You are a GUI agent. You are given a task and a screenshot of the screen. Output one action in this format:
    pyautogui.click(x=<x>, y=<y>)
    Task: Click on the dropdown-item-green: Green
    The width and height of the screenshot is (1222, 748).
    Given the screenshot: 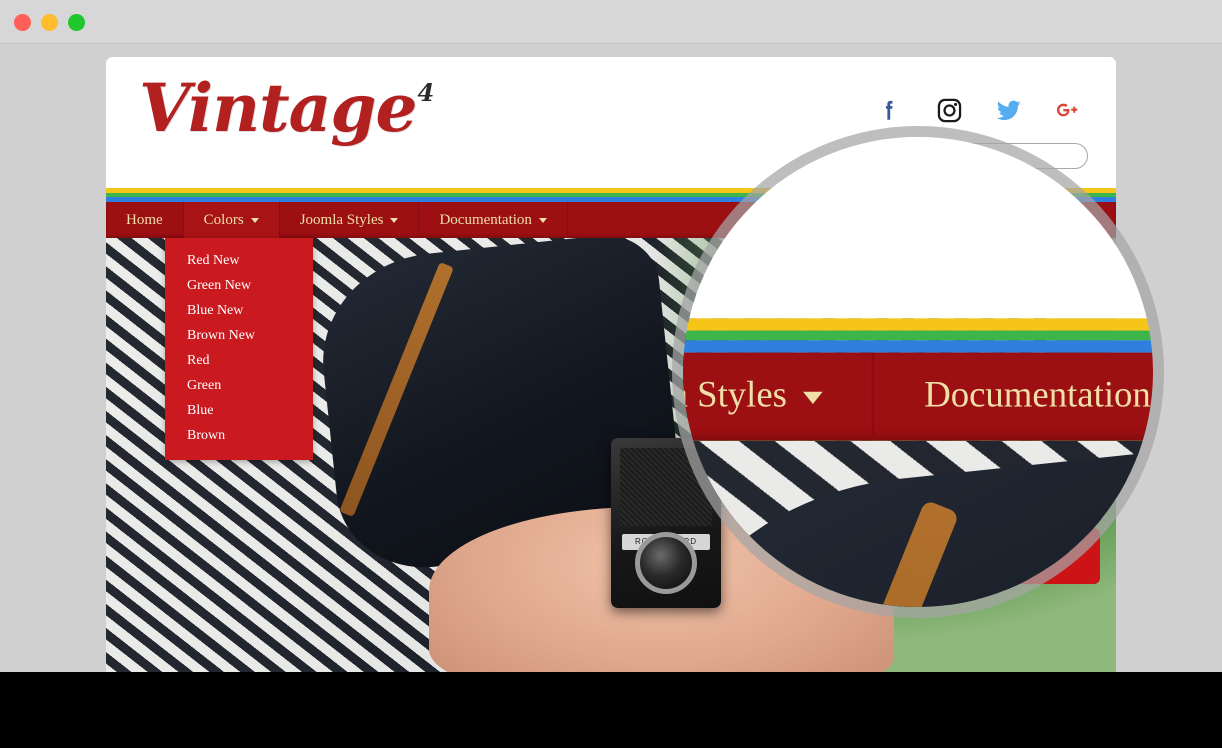 What is the action you would take?
    pyautogui.click(x=239, y=385)
    